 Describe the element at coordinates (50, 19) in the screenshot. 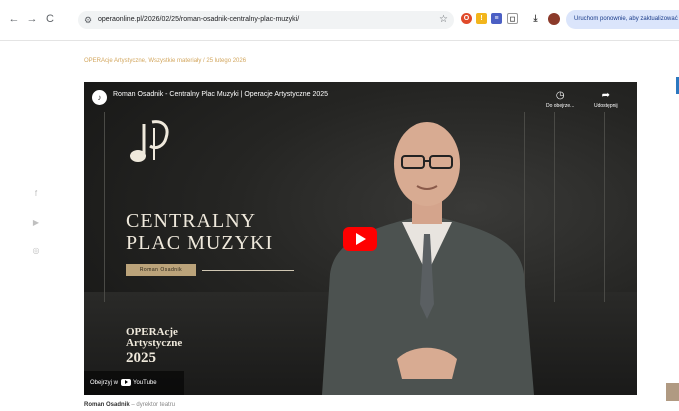

I see `reload-icon: C` at that location.